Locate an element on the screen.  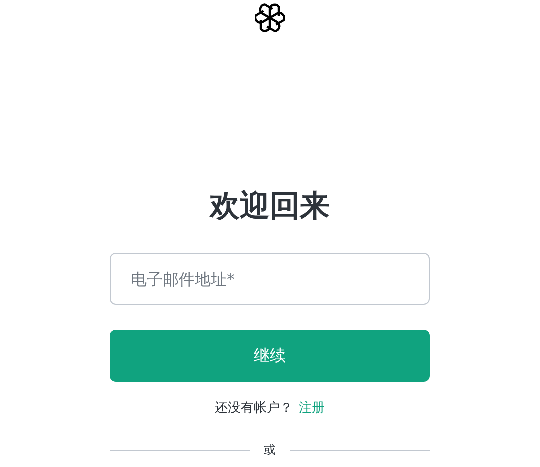
signup-prompt-text: 还没有帐户？ is located at coordinates (254, 409).